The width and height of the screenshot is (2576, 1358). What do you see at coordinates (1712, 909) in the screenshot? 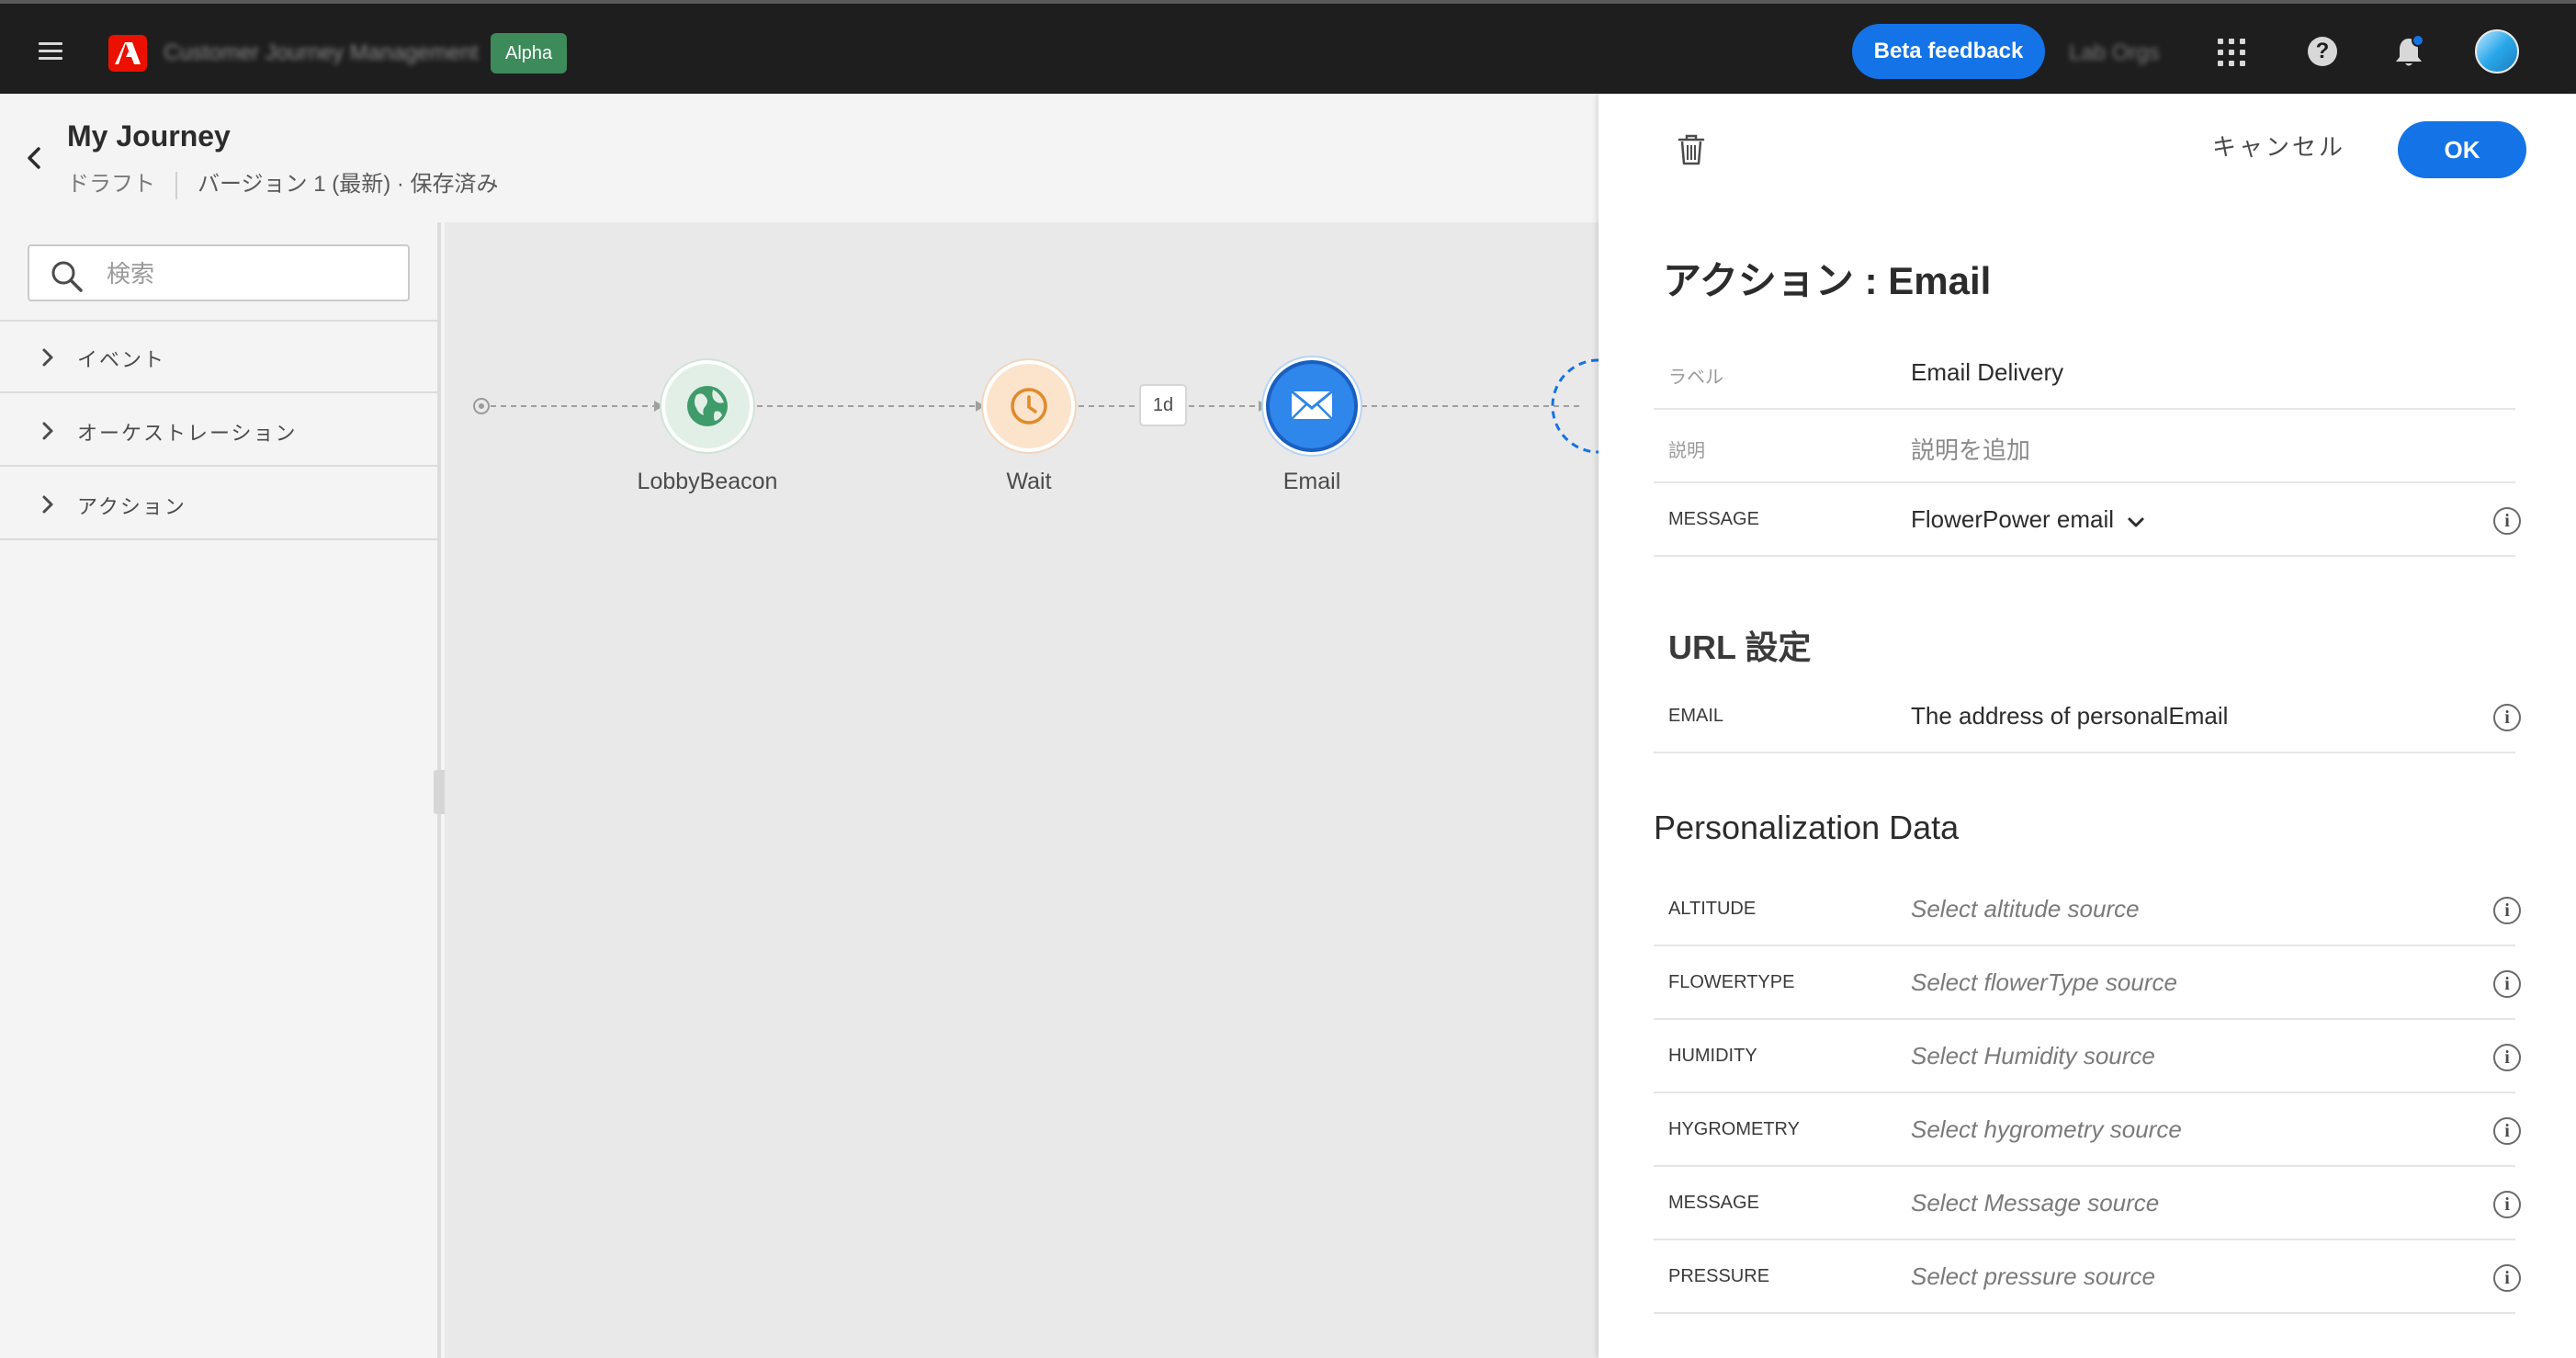
I see `field-label: ALTITUDE` at bounding box center [1712, 909].